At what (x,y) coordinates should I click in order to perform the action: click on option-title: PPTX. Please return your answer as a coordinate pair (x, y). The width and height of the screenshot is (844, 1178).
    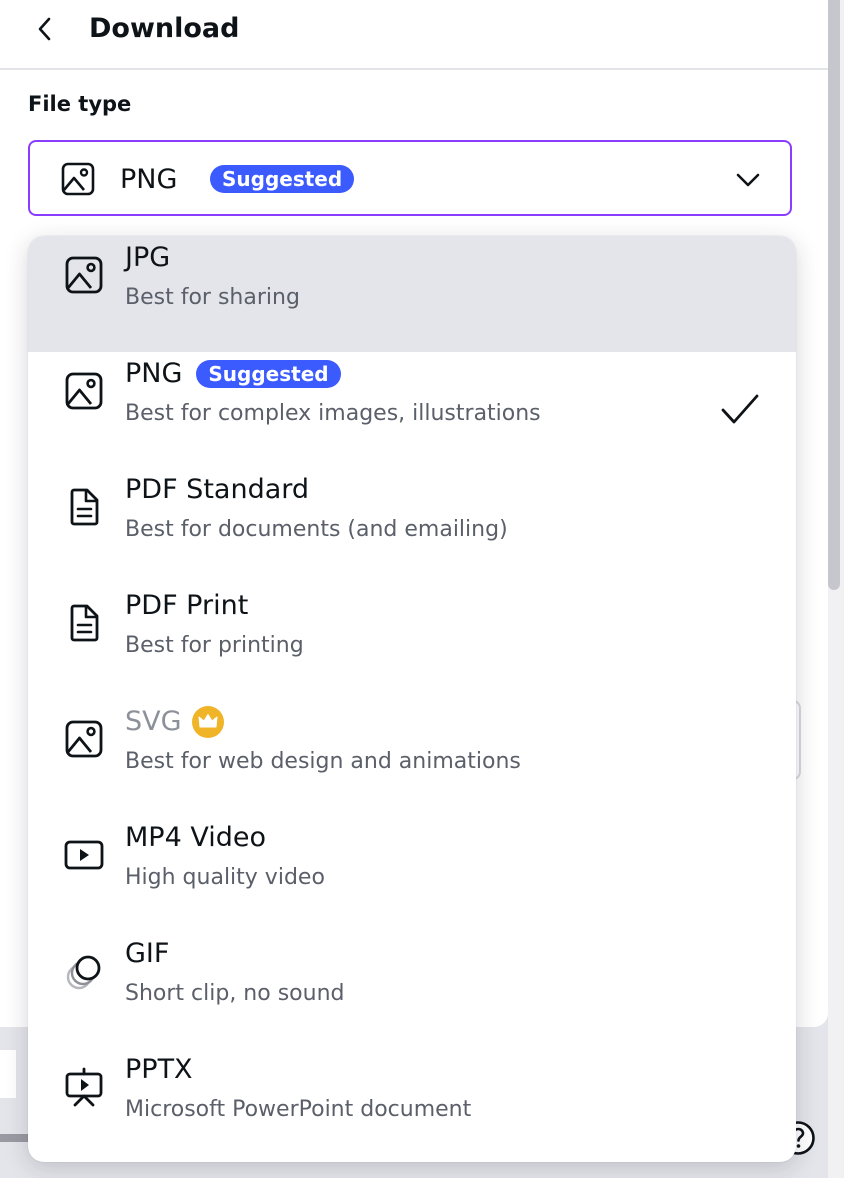
    Looking at the image, I should click on (159, 1069).